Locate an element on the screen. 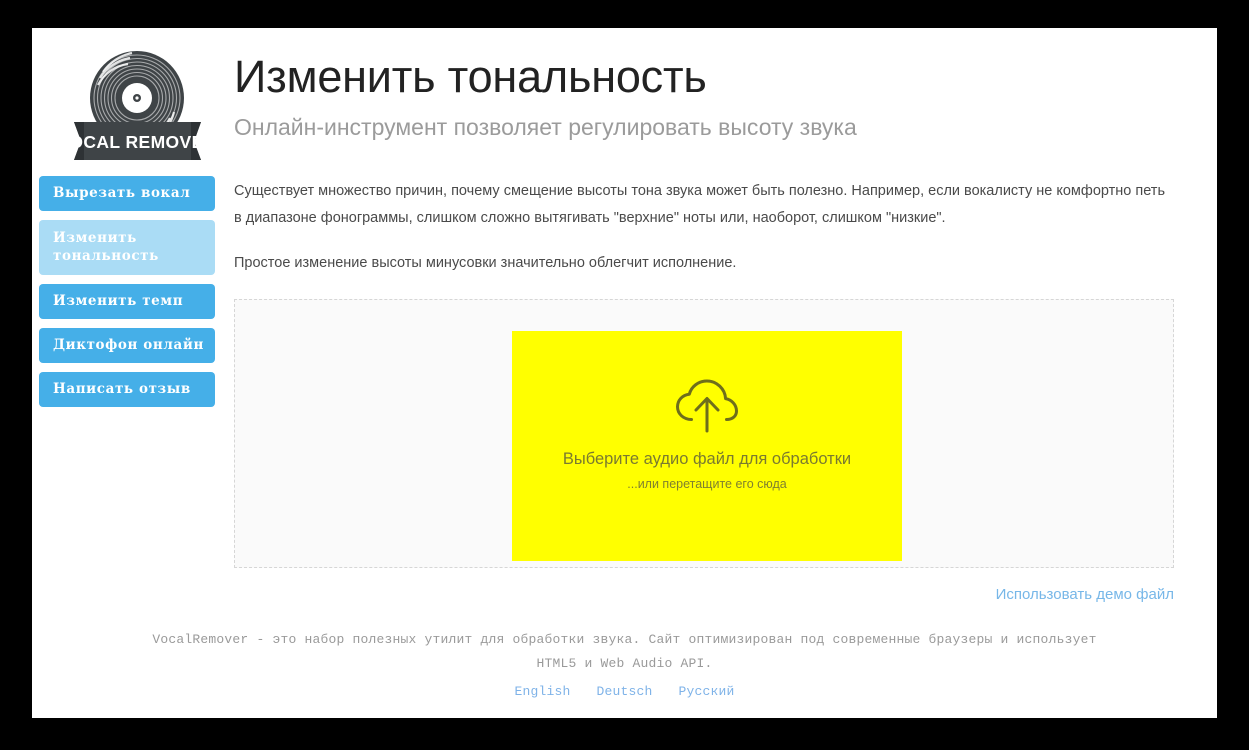  sidebar-item-remove-vocal: Вырезать вокал is located at coordinates (127, 193).